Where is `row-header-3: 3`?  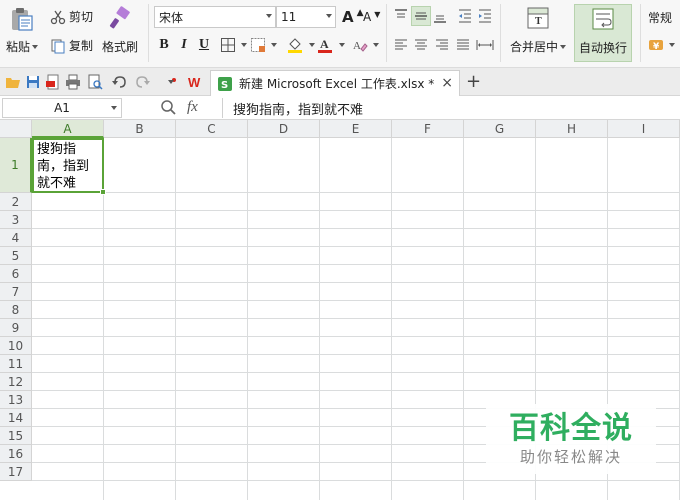
row-header-3: 3 is located at coordinates (16, 220).